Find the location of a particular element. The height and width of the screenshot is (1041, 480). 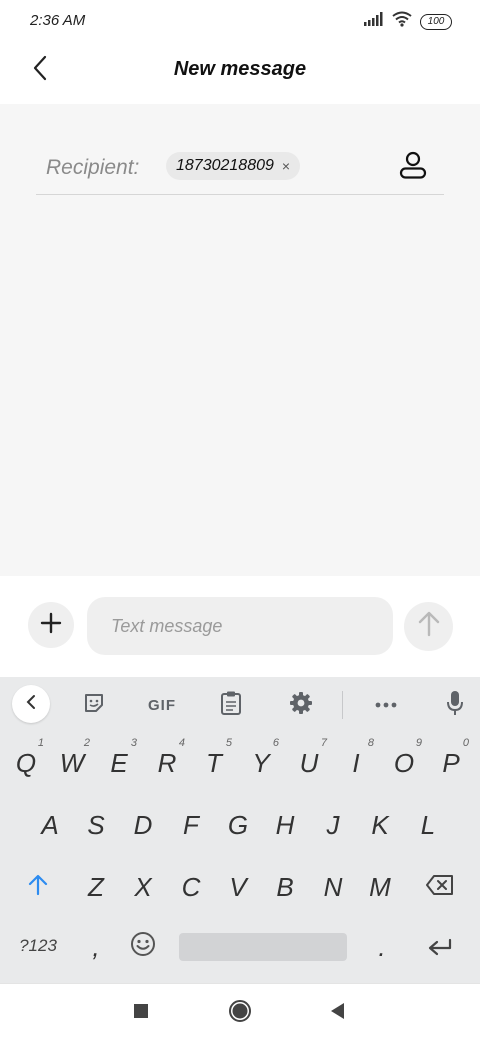

key-hint: 7 is located at coordinates (323, 743).